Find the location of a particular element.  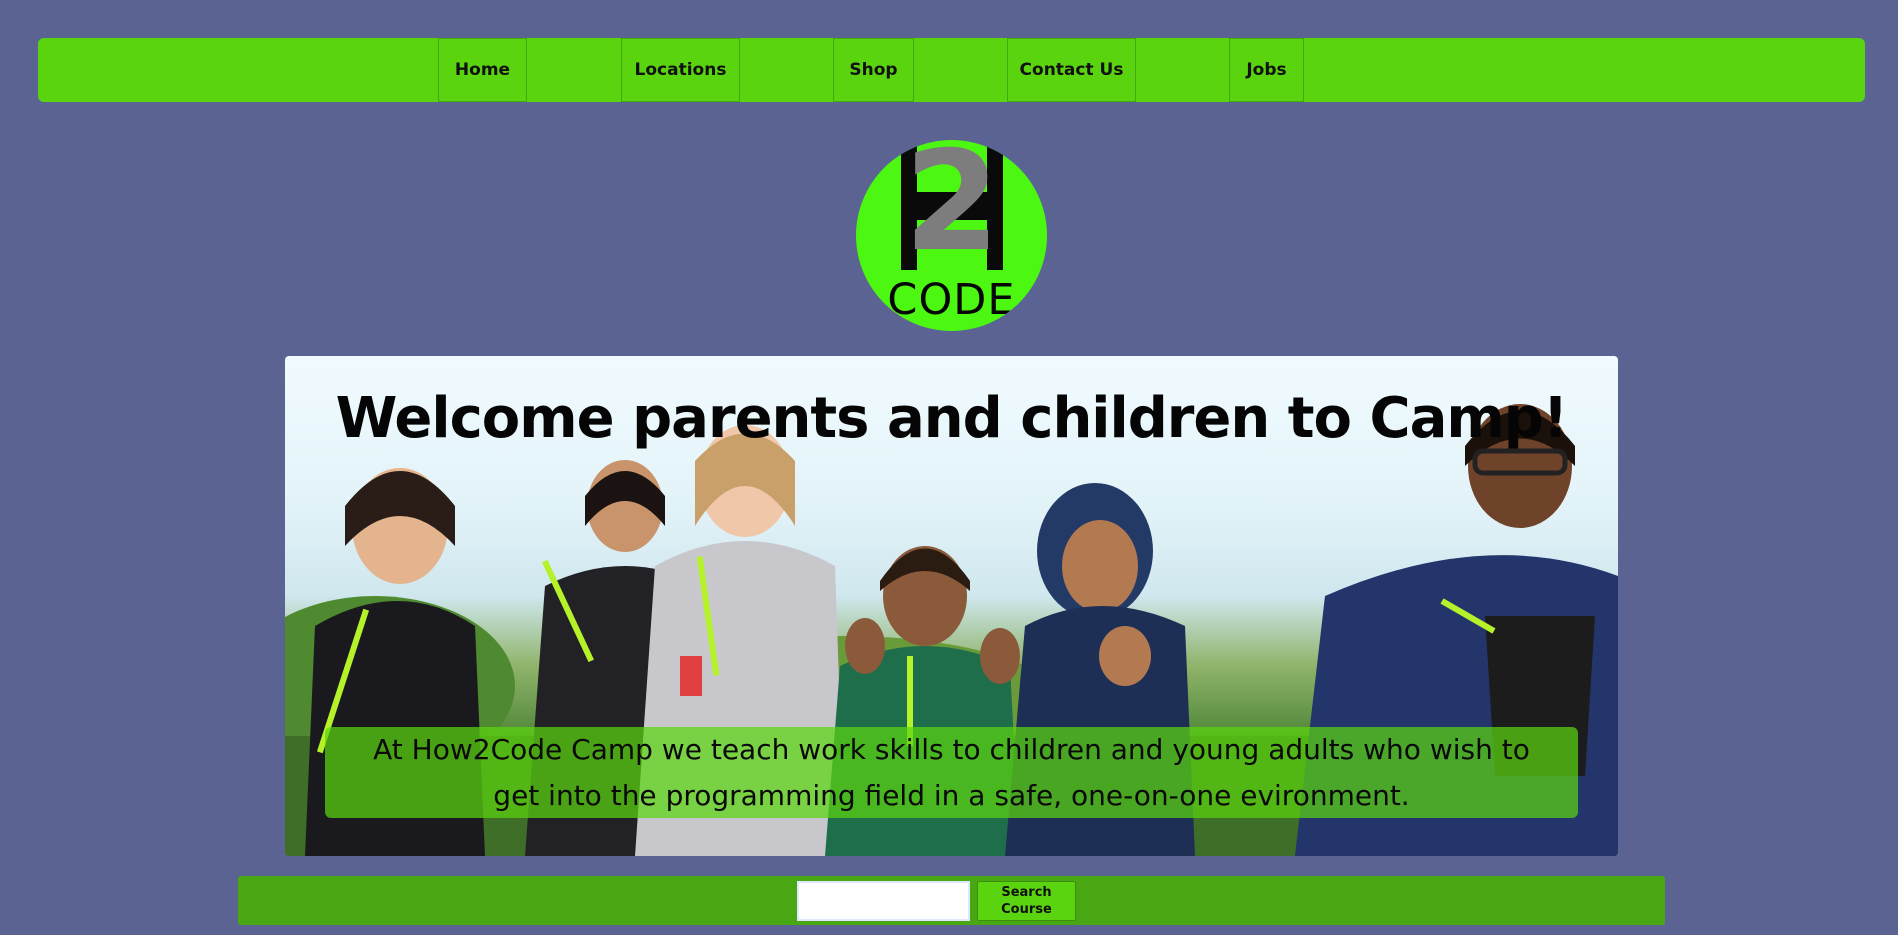

hero-title: Welcome parents and children to Camp! is located at coordinates (952, 418).